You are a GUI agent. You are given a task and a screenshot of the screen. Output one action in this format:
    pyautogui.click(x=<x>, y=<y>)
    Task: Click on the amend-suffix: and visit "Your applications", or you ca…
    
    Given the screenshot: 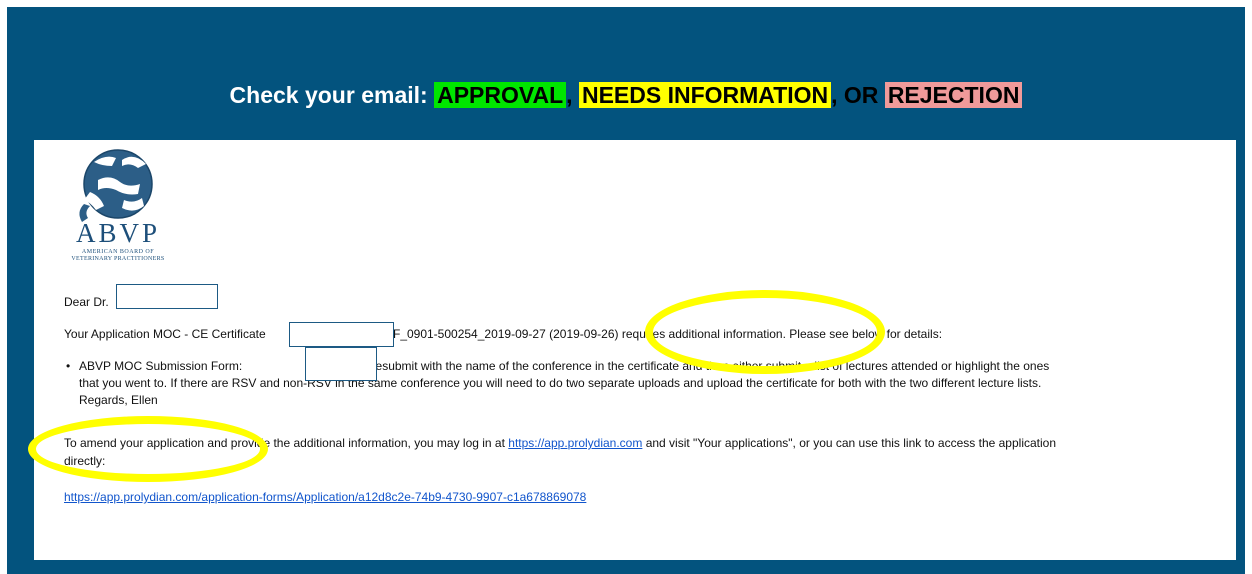 What is the action you would take?
    pyautogui.click(x=849, y=443)
    